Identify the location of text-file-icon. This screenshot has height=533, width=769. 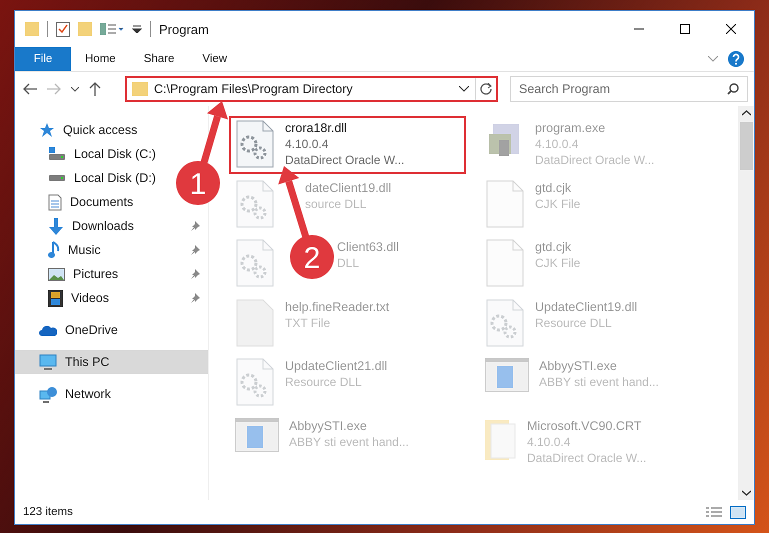
(255, 322).